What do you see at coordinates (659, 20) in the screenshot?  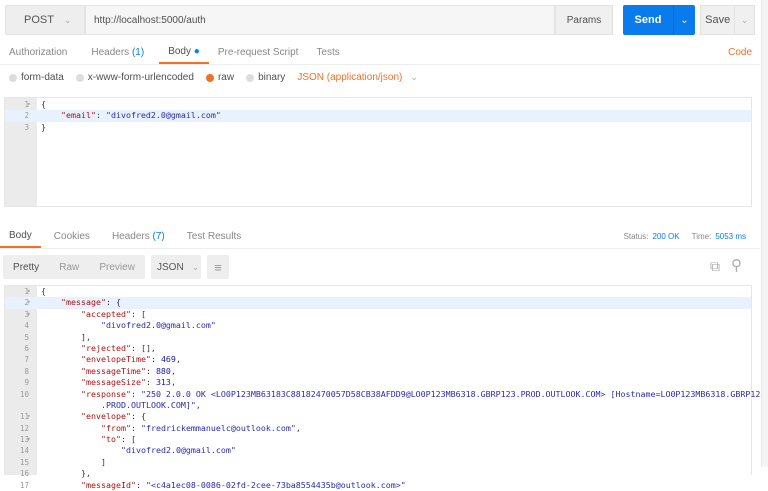 I see `send-button: Send ⌄` at bounding box center [659, 20].